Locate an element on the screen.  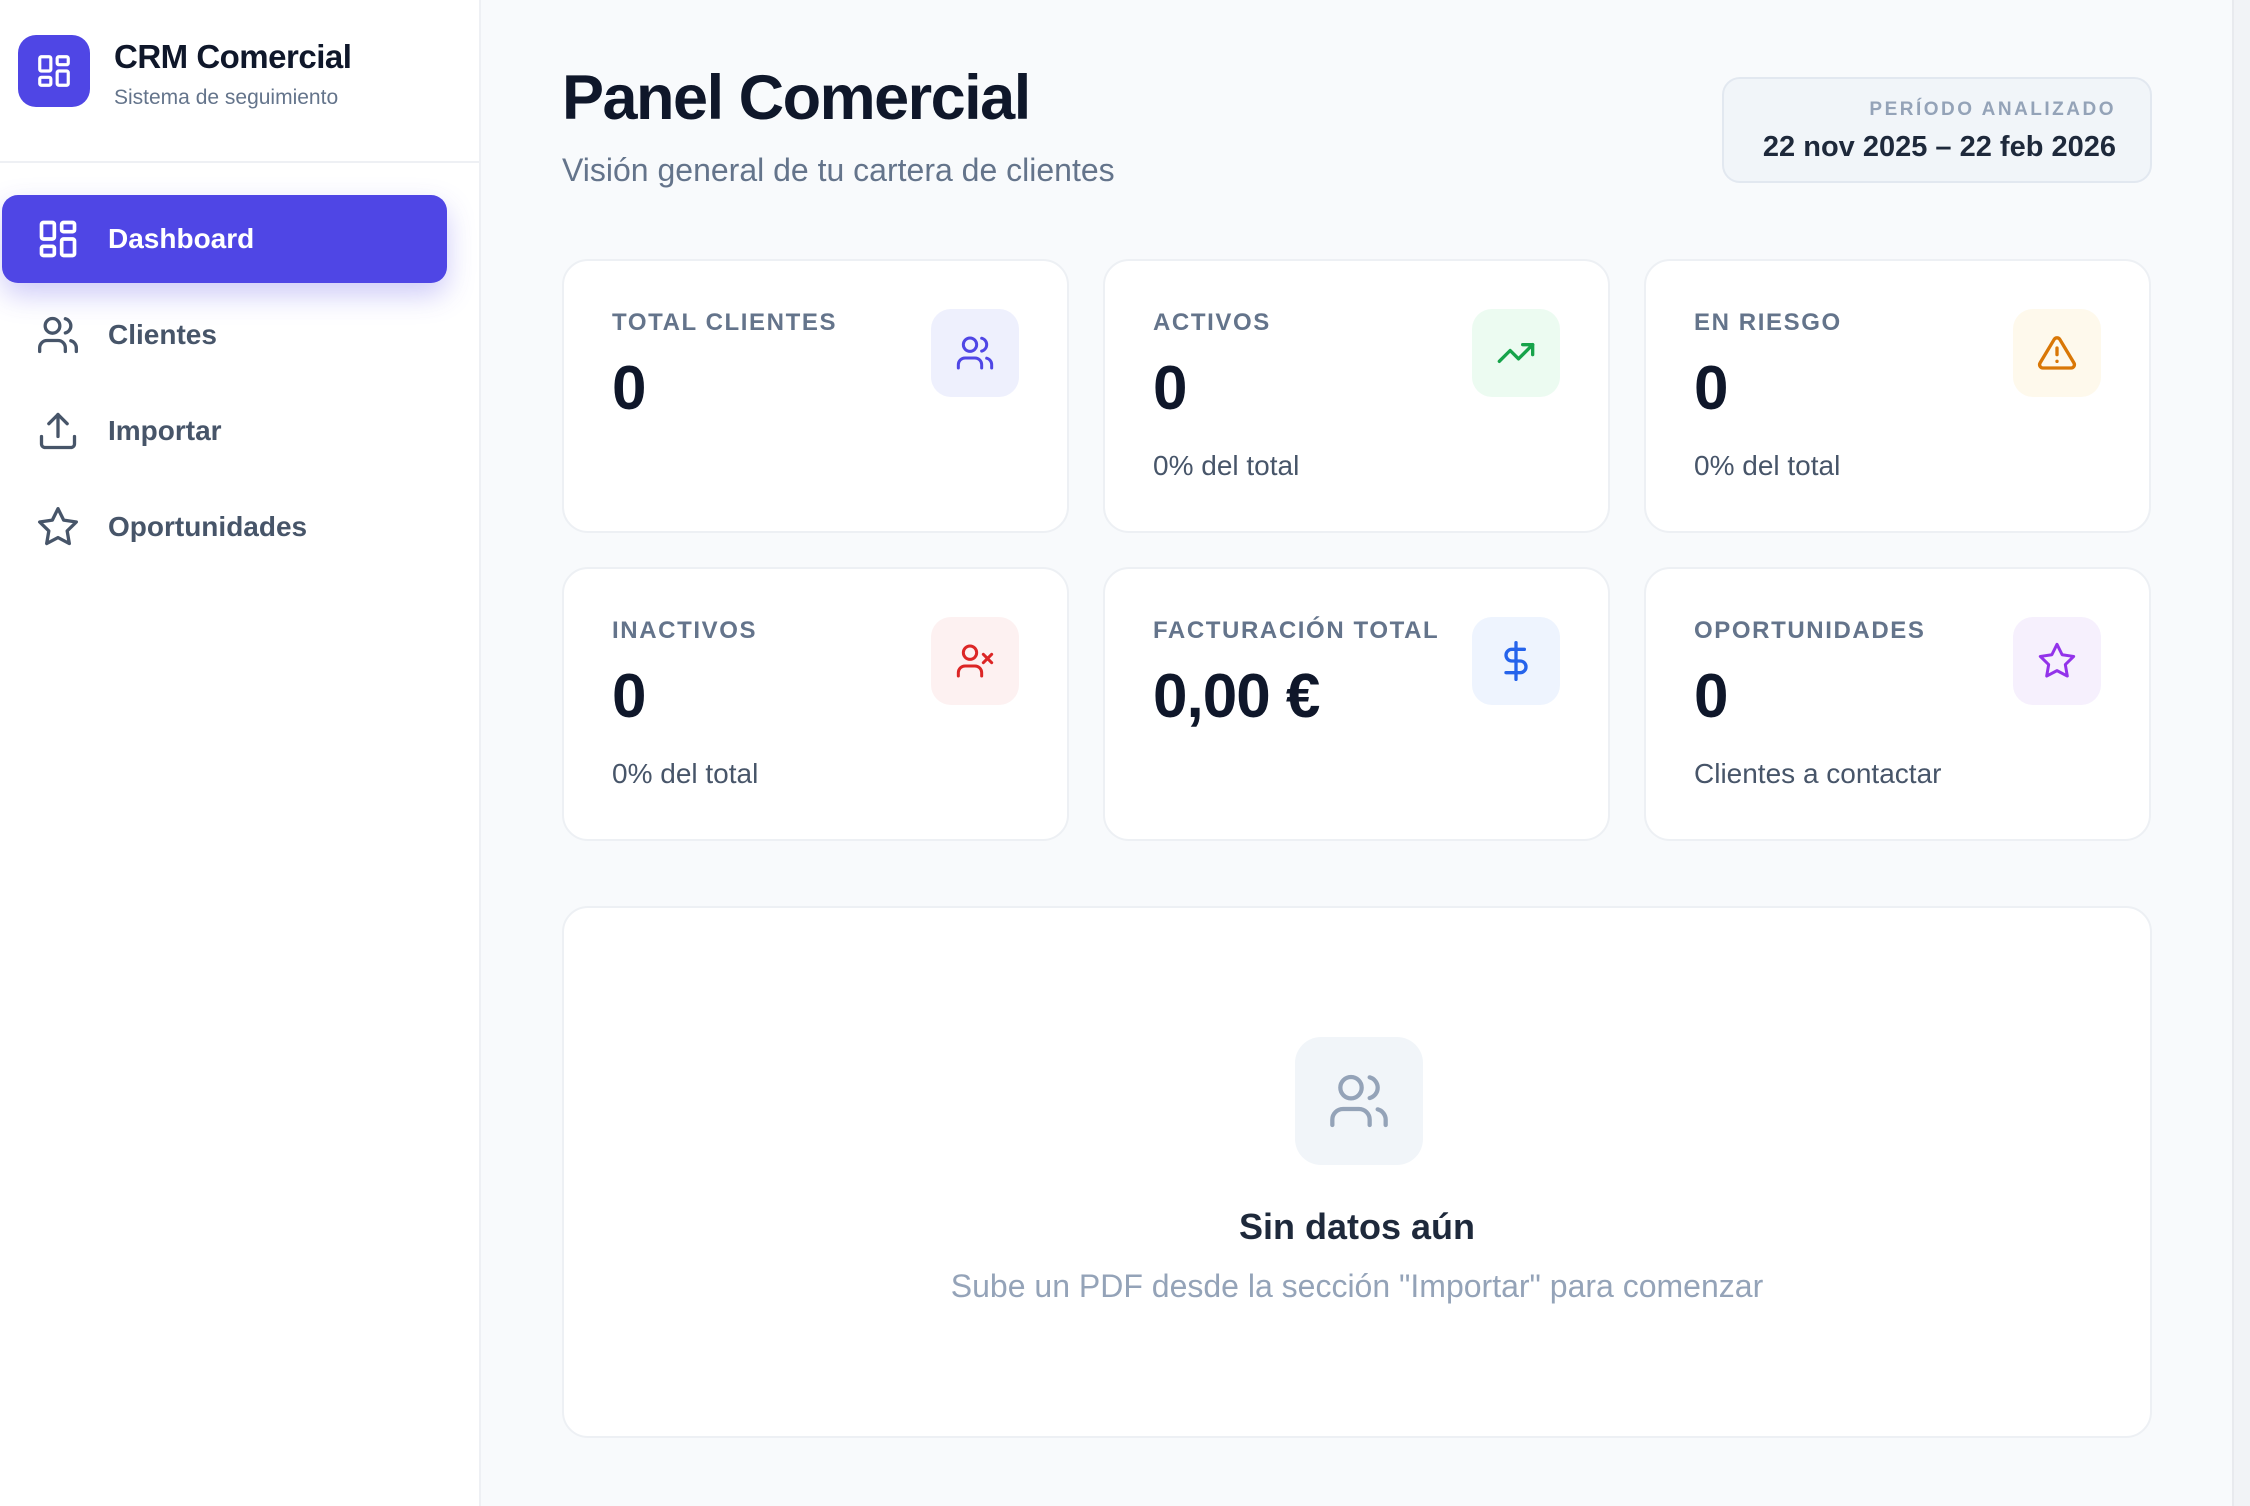
sidebar-item-clientes: Clientes is located at coordinates (224, 335).